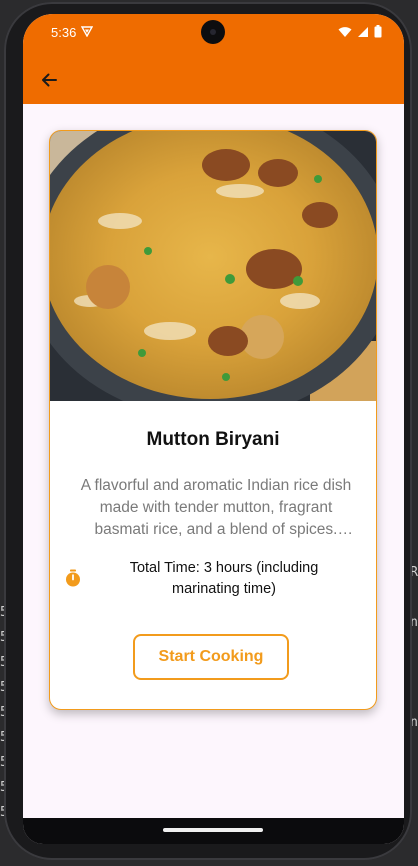  What do you see at coordinates (87, 31) in the screenshot?
I see `vpn-icon` at bounding box center [87, 31].